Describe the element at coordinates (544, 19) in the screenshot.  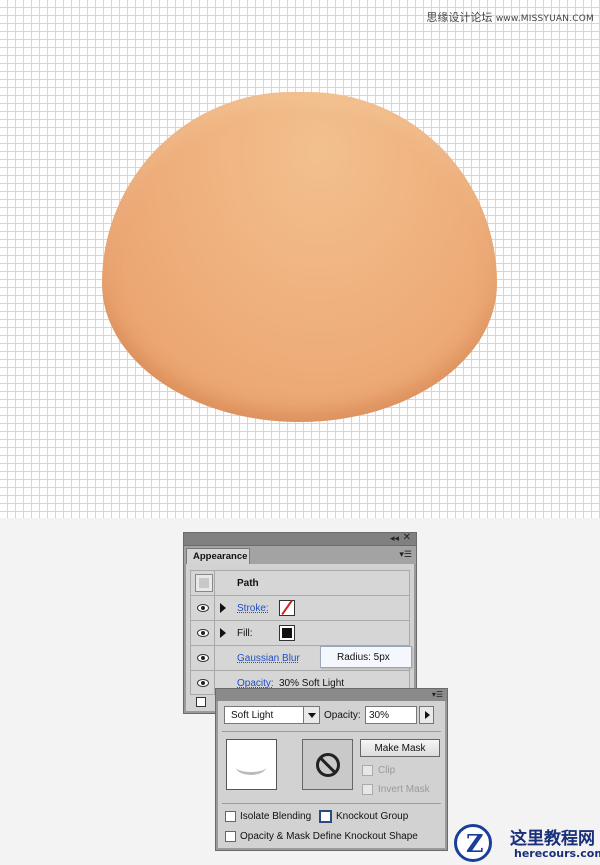
I see `watermark-url: www.MISSYUAN.COM` at that location.